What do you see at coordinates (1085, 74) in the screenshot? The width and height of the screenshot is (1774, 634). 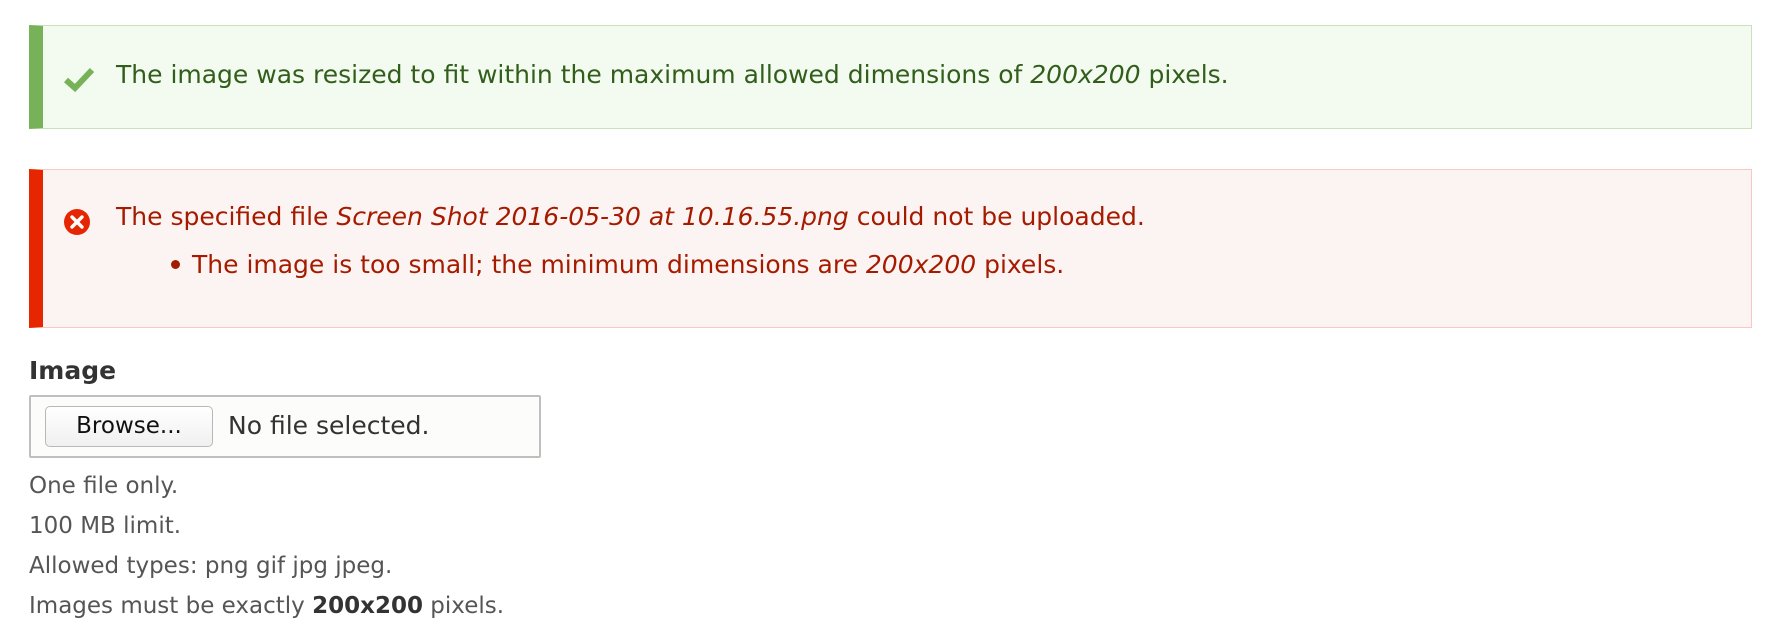 I see `status-dimensions: 200x200` at bounding box center [1085, 74].